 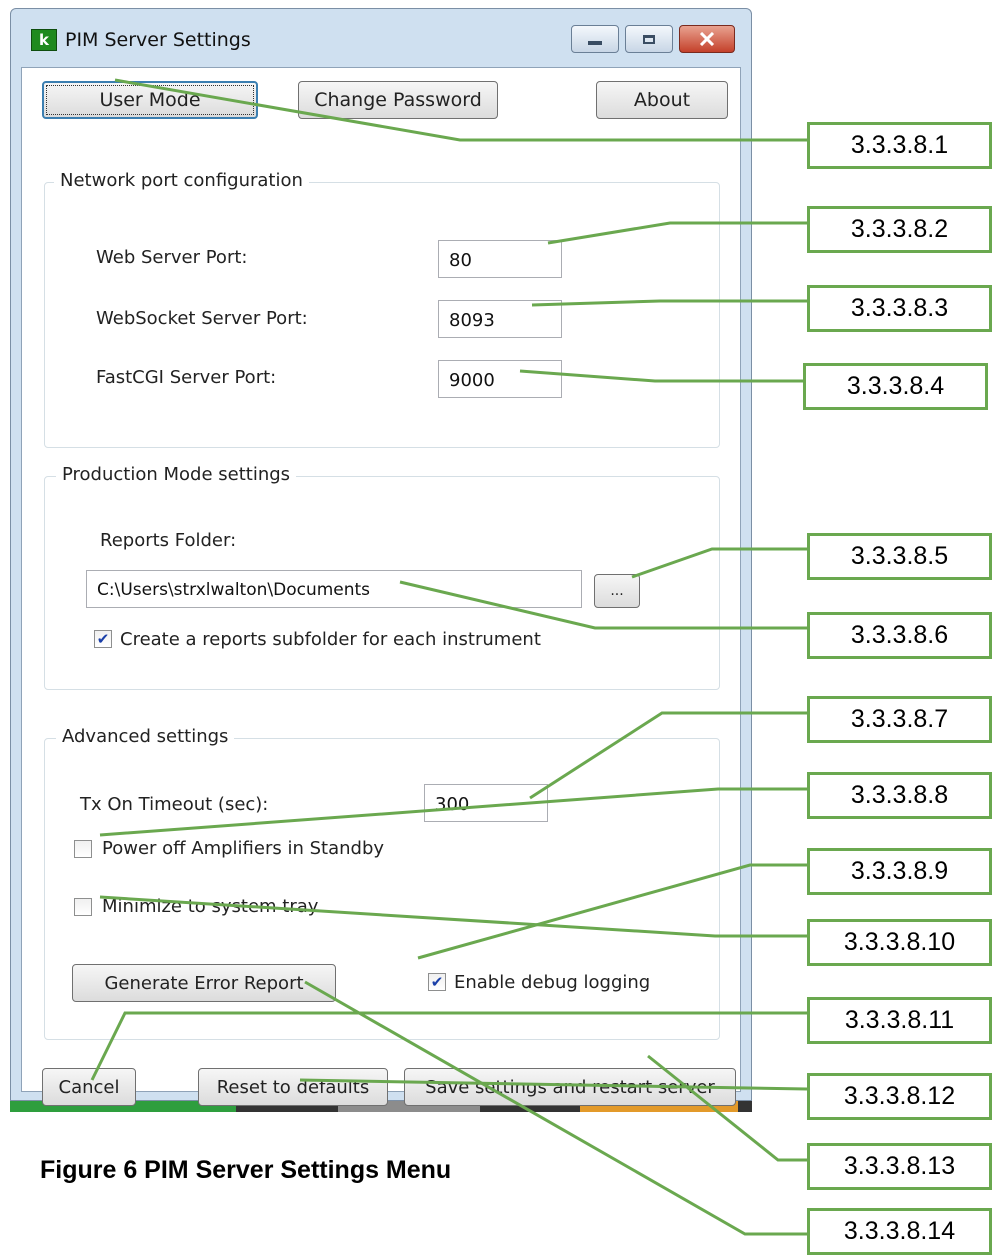 I want to click on callout-10: 3.3.3.8.10, so click(x=899, y=942).